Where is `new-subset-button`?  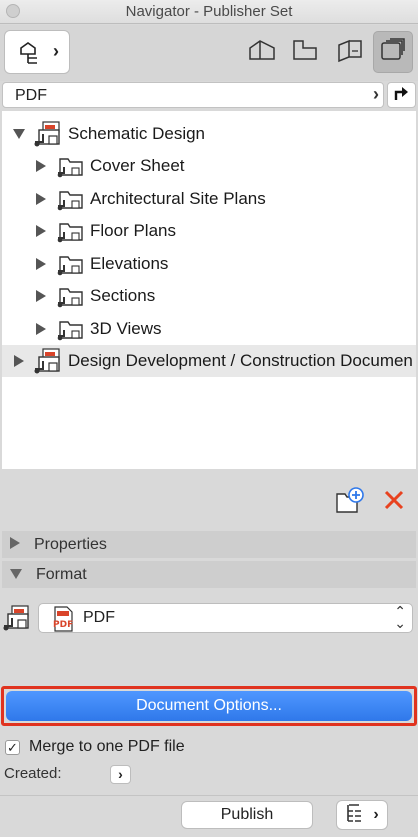 new-subset-button is located at coordinates (350, 502).